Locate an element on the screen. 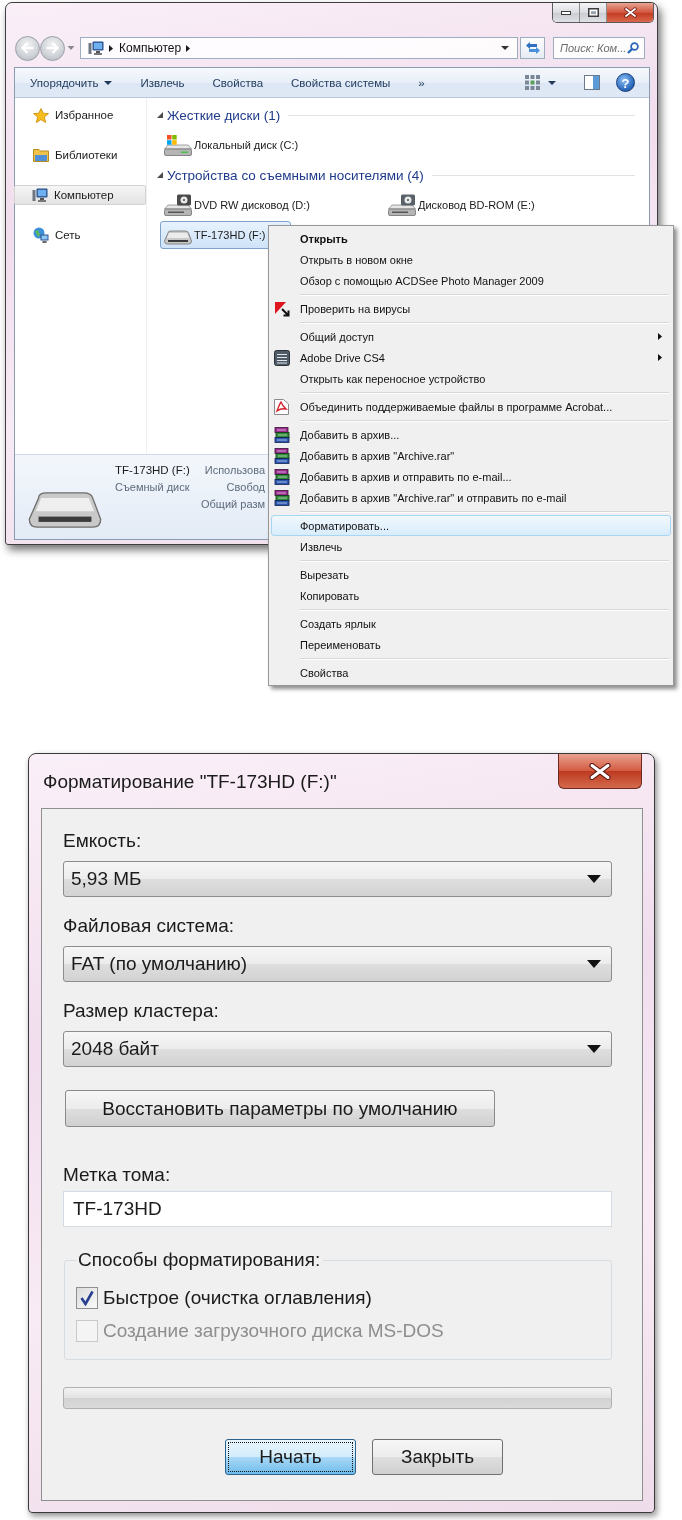 The width and height of the screenshot is (682, 1520). menu-item: Открыть как переносное устройство is located at coordinates (471, 378).